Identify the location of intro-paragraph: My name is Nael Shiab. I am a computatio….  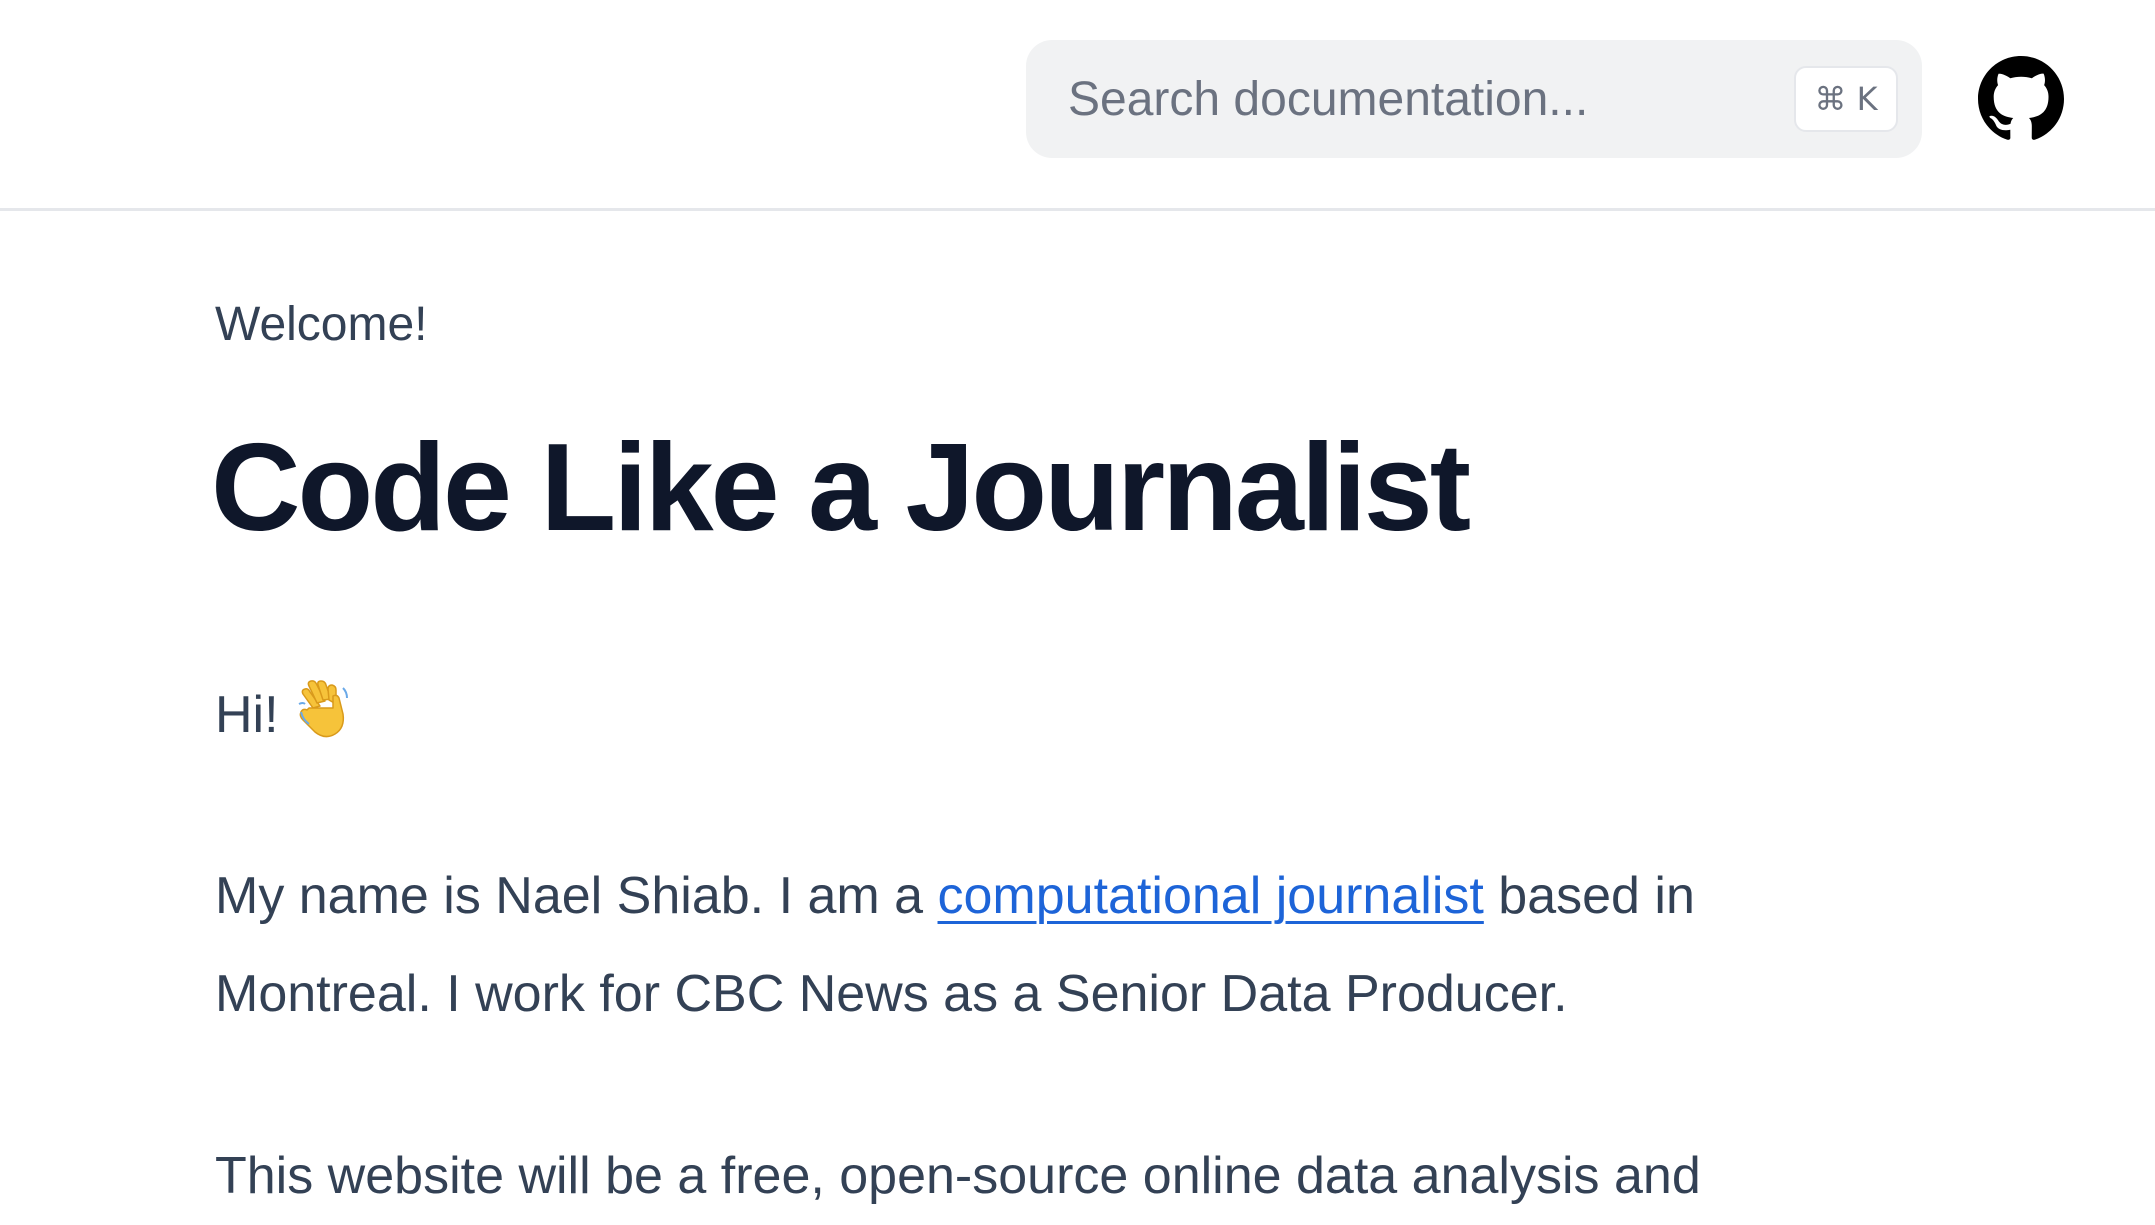
(1065, 945).